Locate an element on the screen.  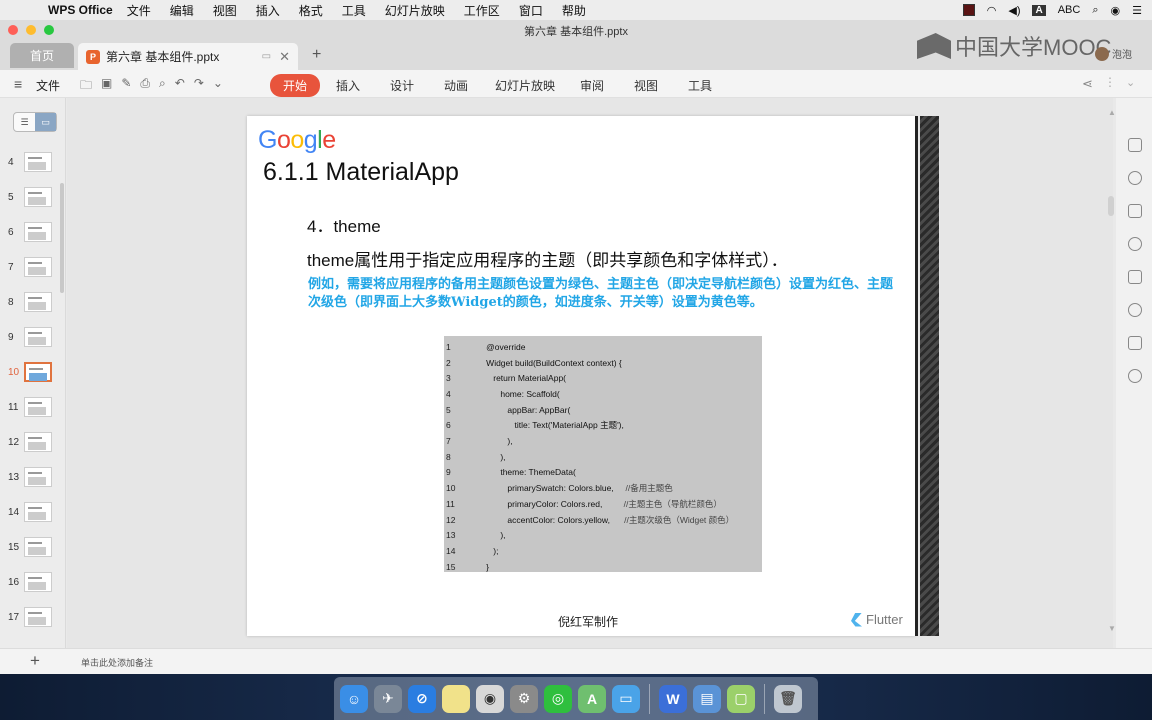
share-icon: ⋖ is located at coordinates (1087, 84).